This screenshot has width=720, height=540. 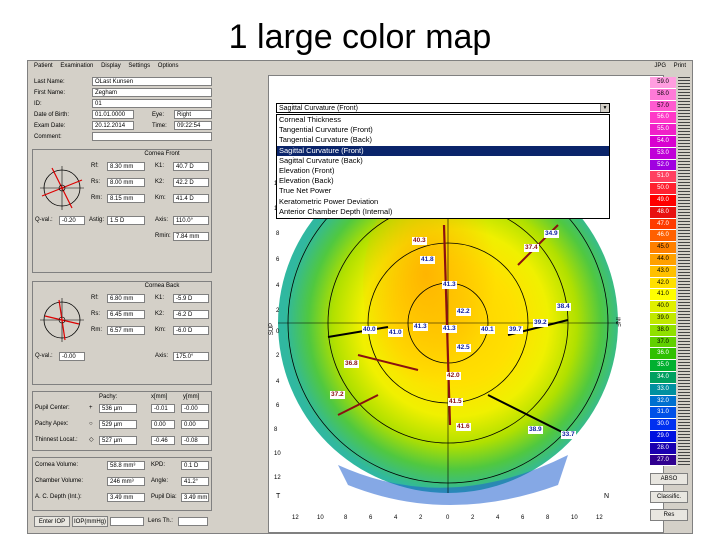 I want to click on scale-swatch: 49.0, so click(x=663, y=201).